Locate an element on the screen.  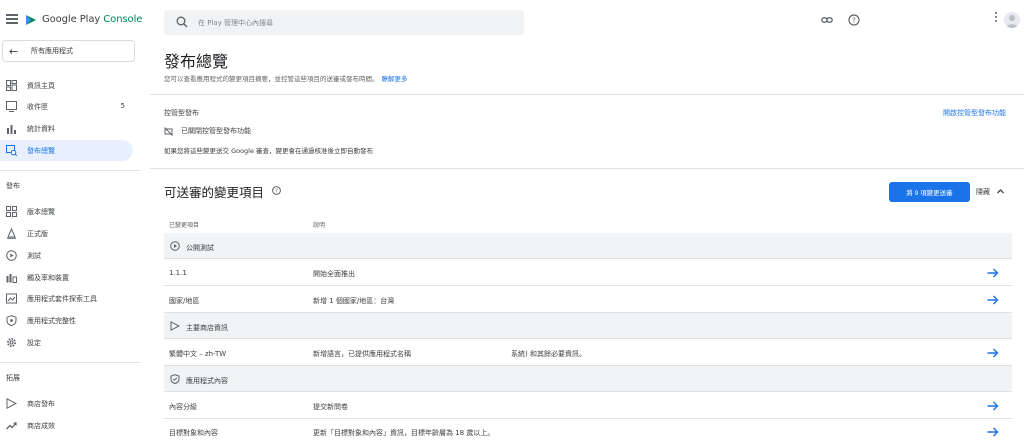
sidebar-item-store-presence: 商店發布 is located at coordinates (66, 403).